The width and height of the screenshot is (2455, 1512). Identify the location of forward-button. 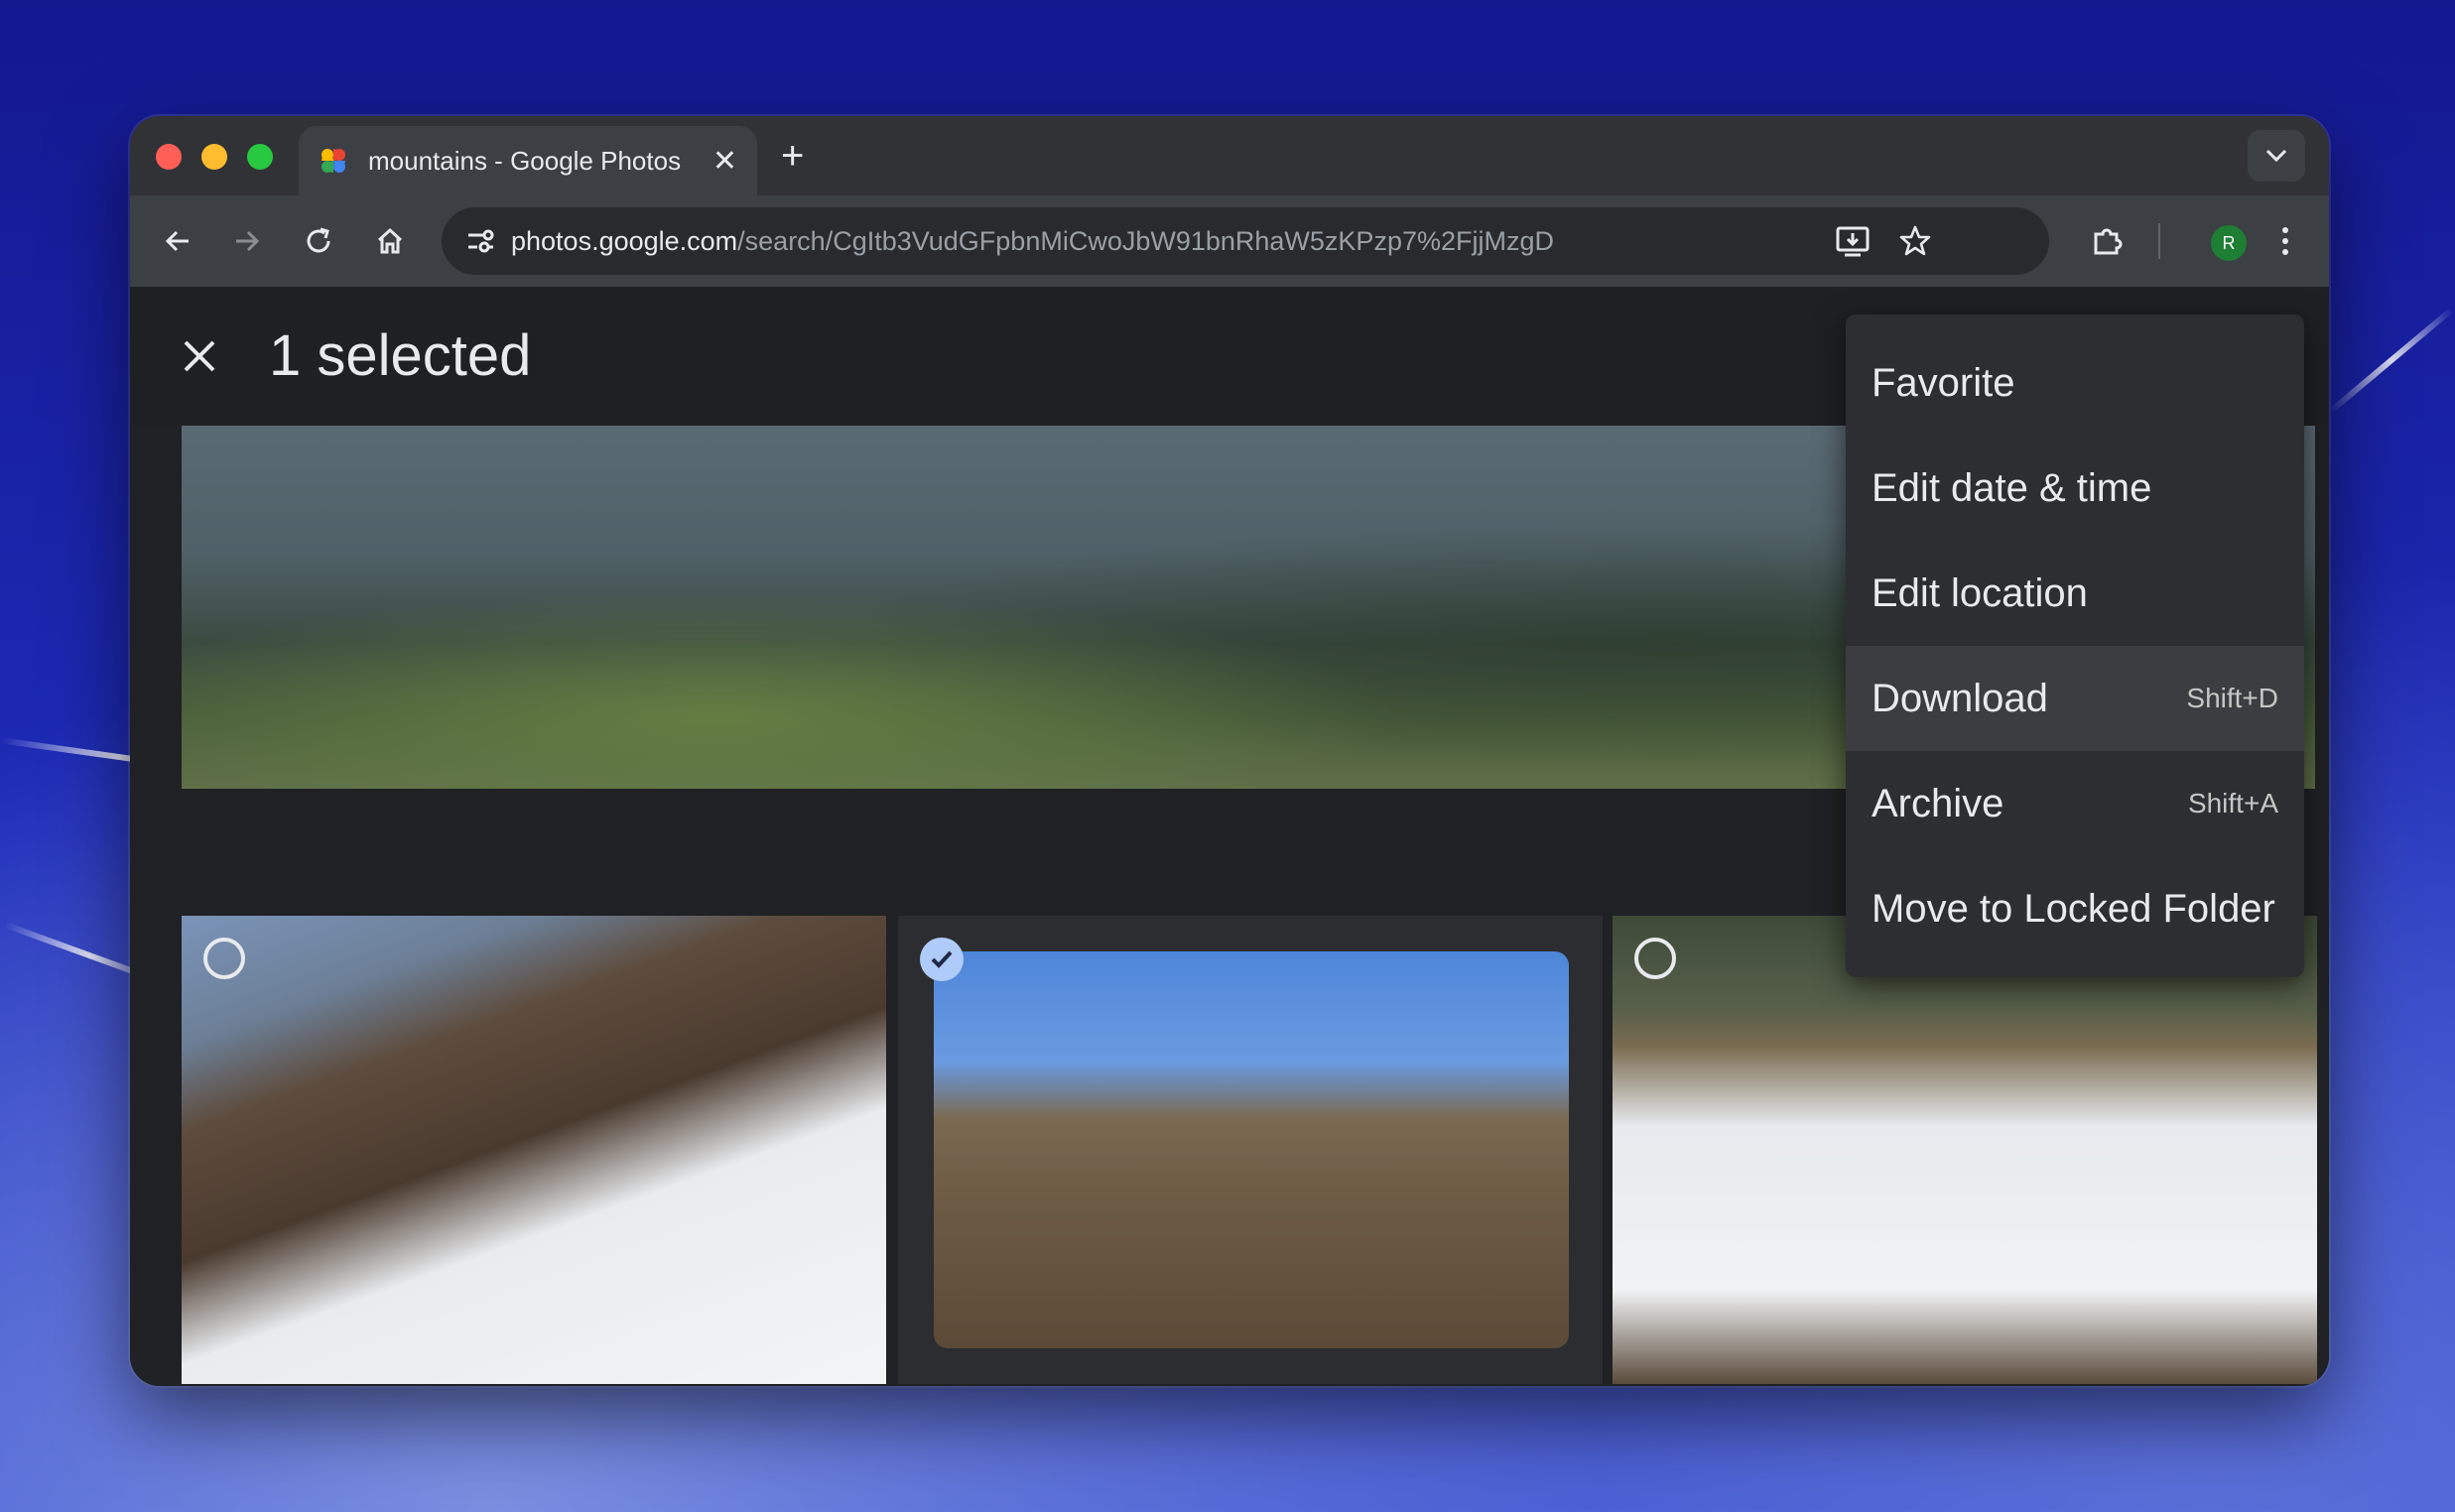
(247, 241).